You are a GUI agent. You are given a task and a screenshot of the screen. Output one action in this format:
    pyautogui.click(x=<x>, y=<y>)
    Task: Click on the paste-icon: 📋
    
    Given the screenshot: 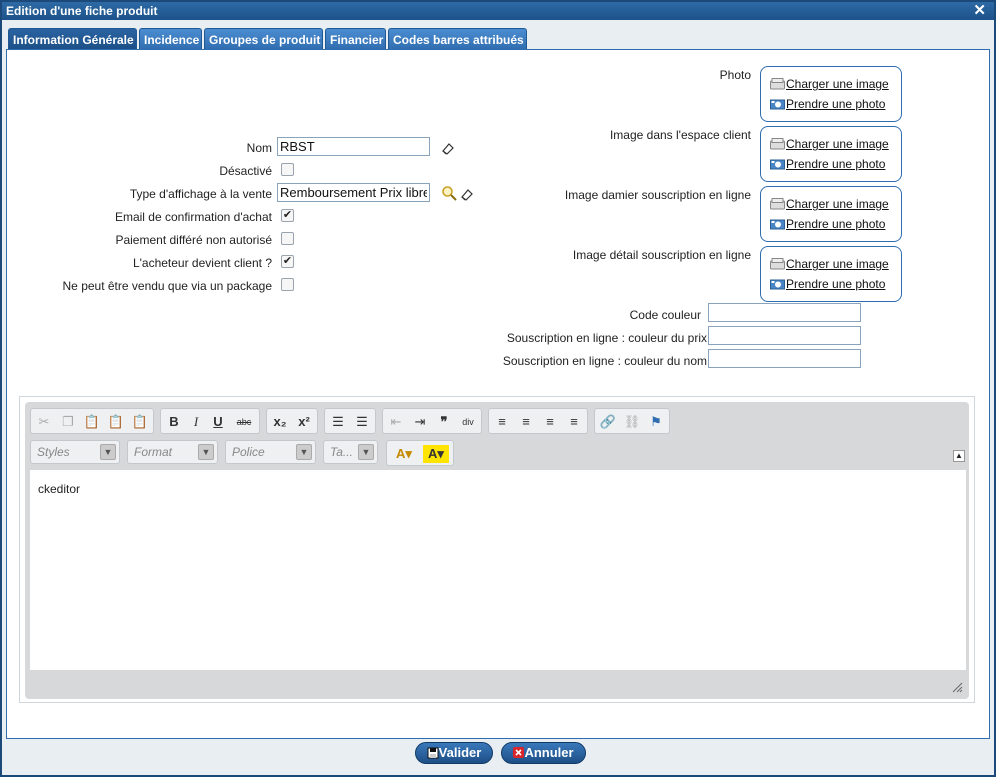 What is the action you would take?
    pyautogui.click(x=92, y=422)
    